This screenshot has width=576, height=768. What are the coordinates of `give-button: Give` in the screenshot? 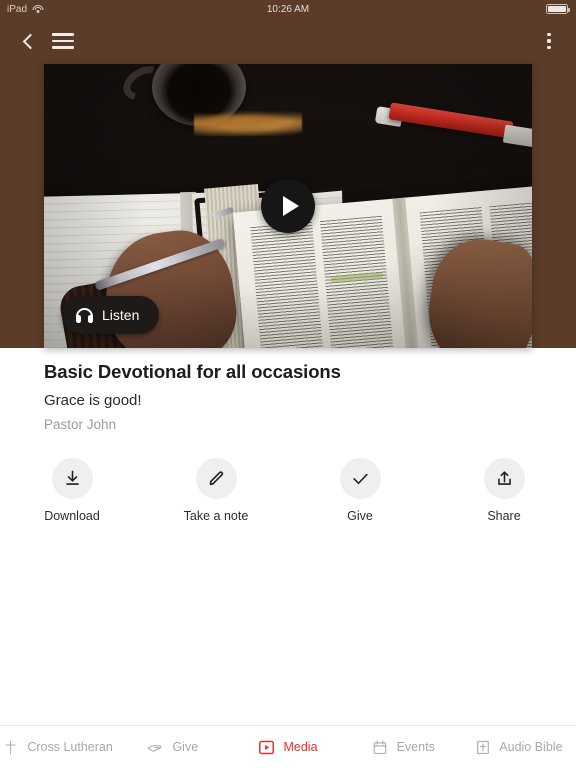 It's located at (360, 490).